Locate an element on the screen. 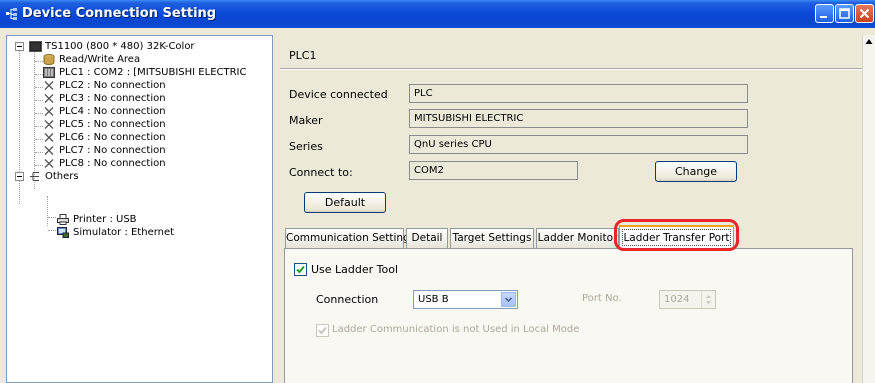 This screenshot has height=383, width=875. use-ladder-tool-label: Use Ladder Tool is located at coordinates (355, 269).